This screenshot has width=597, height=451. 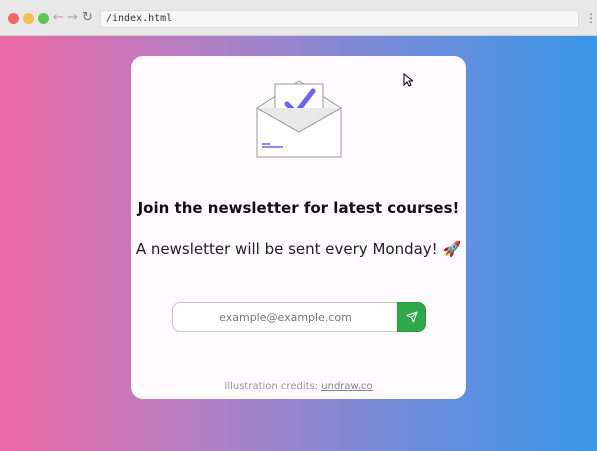 I want to click on address-bar: /index.html, so click(x=339, y=19).